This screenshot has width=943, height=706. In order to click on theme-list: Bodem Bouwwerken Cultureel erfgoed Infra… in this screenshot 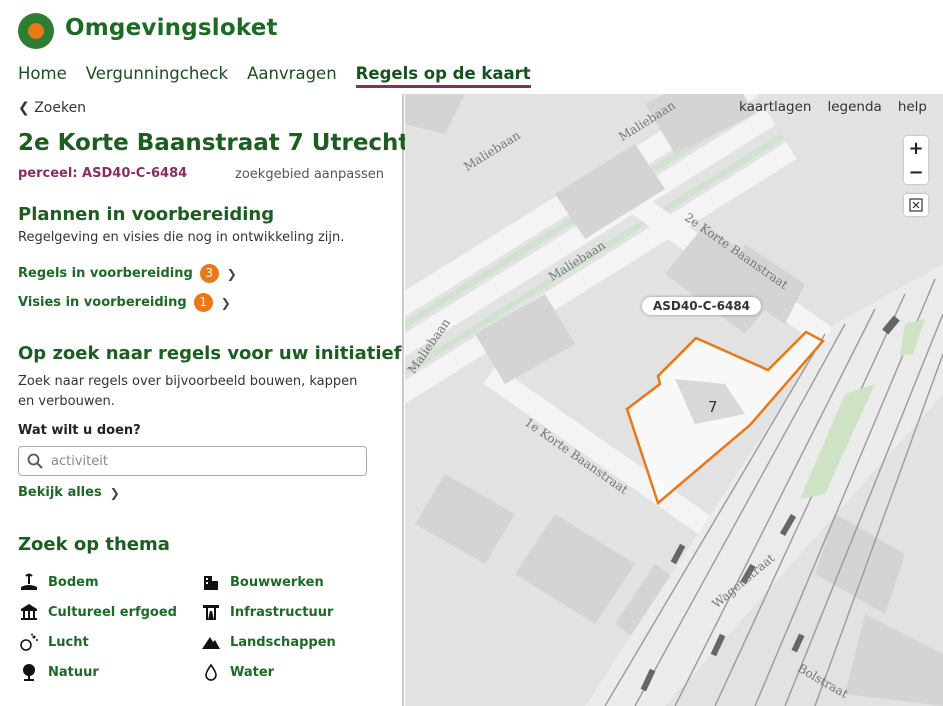, I will do `click(203, 627)`.